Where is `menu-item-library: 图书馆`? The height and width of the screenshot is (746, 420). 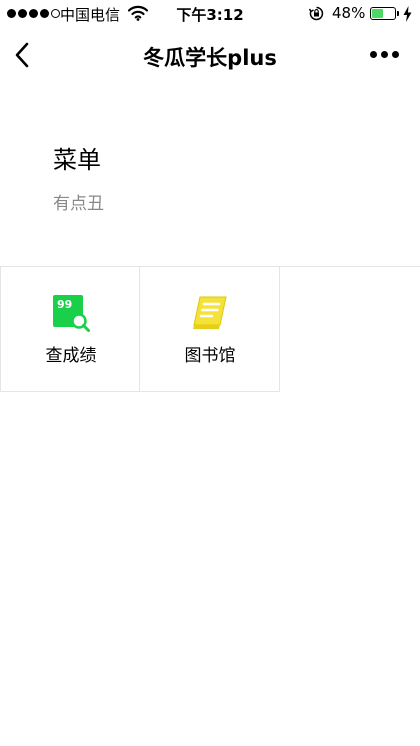 menu-item-library: 图书馆 is located at coordinates (210, 329).